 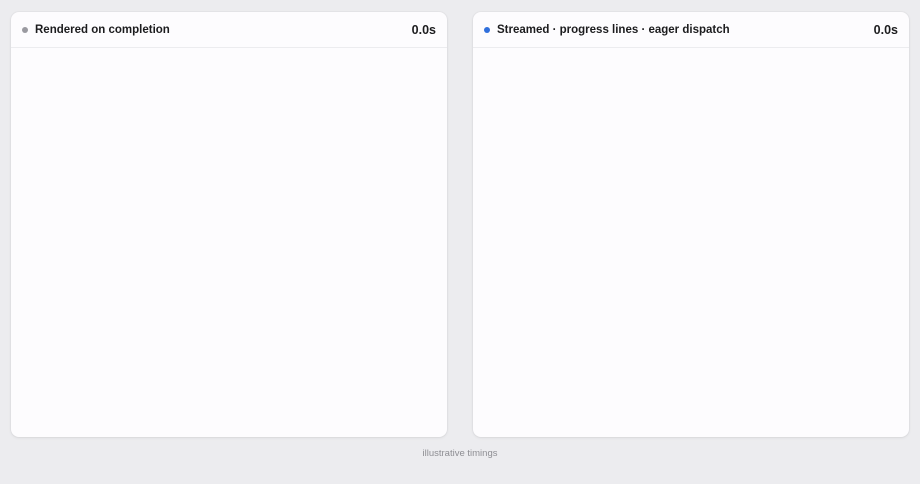 What do you see at coordinates (460, 453) in the screenshot?
I see `timings-note: illustrative timings` at bounding box center [460, 453].